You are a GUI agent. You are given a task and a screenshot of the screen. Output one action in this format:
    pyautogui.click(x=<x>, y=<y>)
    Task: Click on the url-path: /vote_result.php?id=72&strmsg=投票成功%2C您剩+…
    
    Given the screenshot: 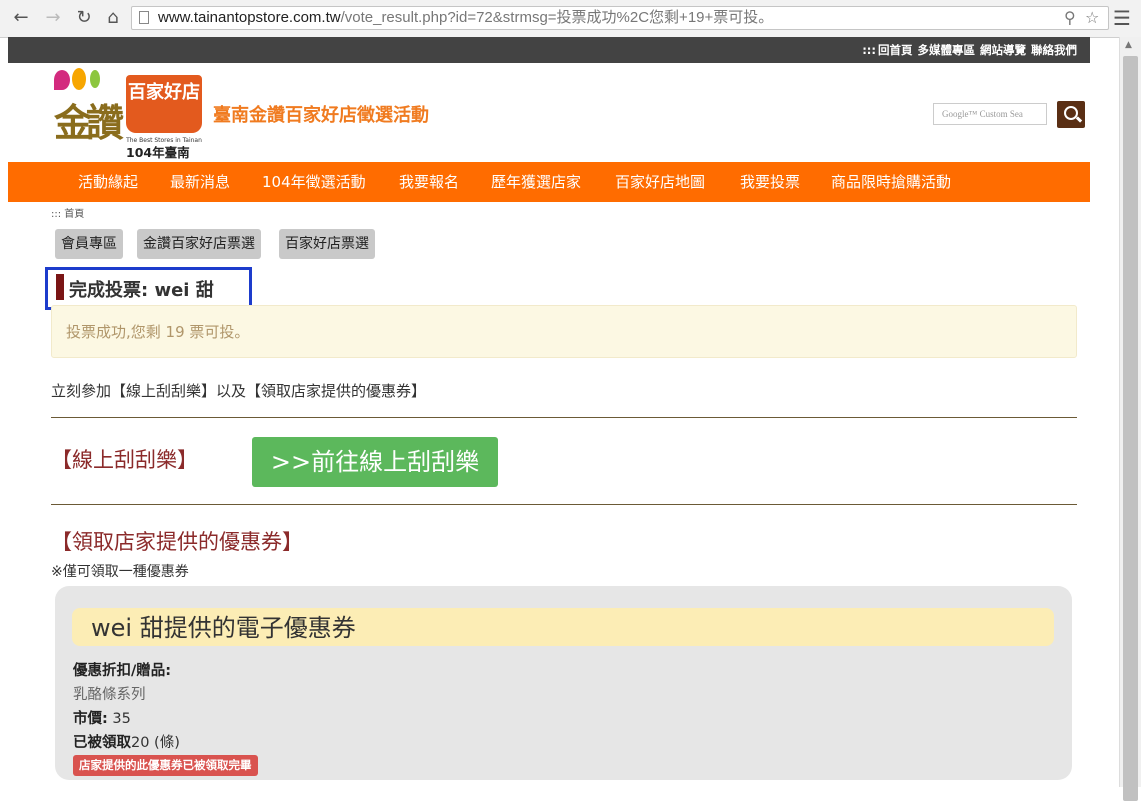 What is the action you would take?
    pyautogui.click(x=557, y=17)
    